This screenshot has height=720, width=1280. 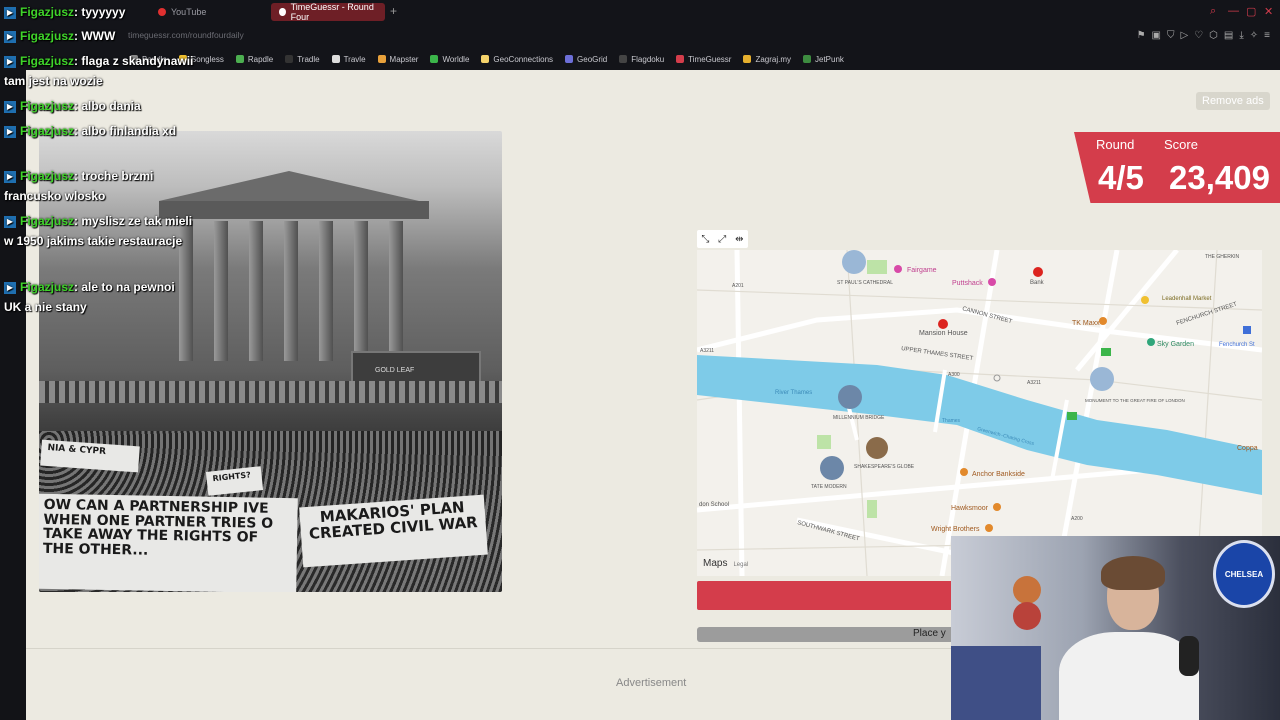 What do you see at coordinates (1251, 11) in the screenshot?
I see `maximize-icon: ▢` at bounding box center [1251, 11].